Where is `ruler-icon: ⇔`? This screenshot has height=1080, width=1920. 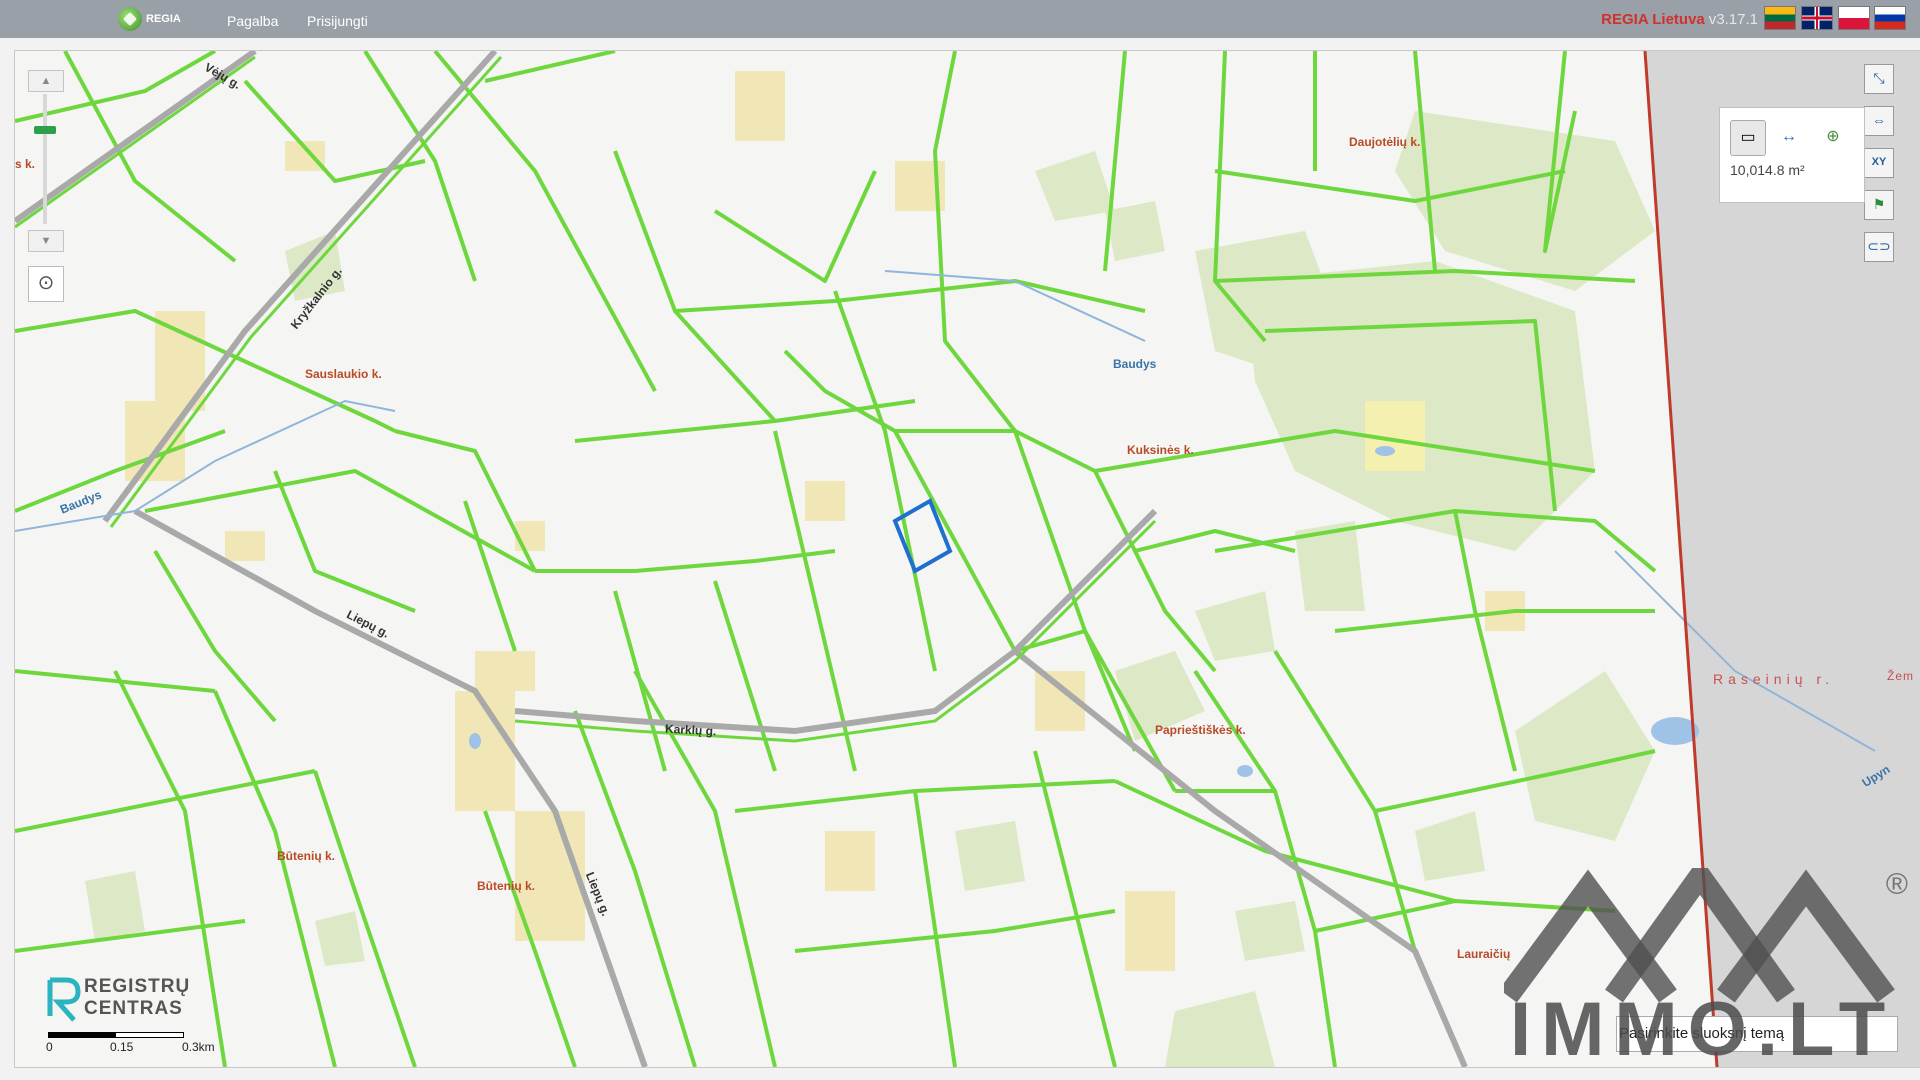
ruler-icon: ⇔ is located at coordinates (1879, 120).